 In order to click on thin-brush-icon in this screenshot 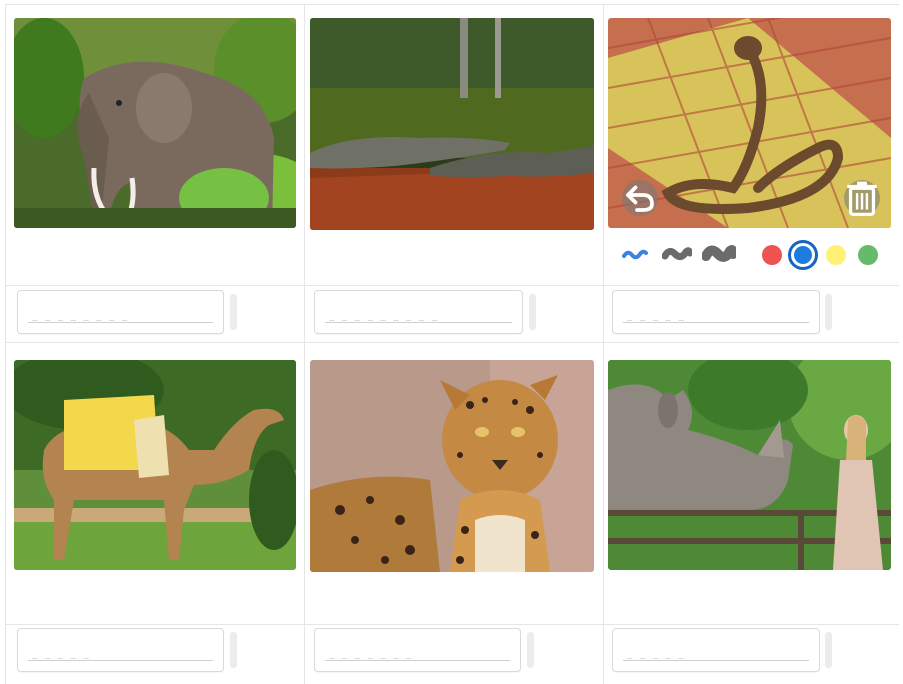, I will do `click(635, 254)`.